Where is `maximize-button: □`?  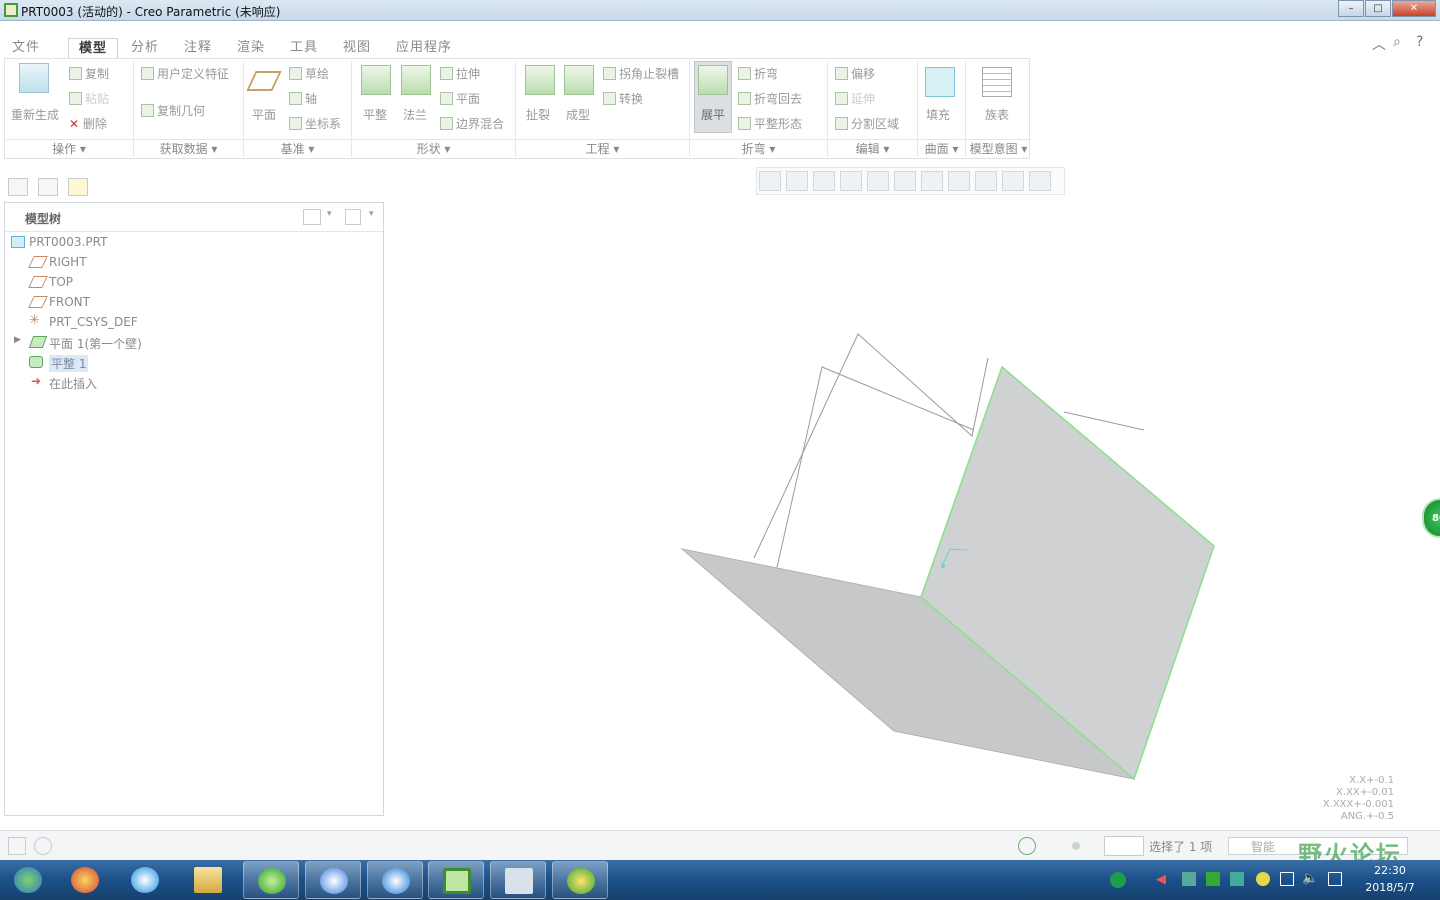
maximize-button: □ is located at coordinates (1378, 8).